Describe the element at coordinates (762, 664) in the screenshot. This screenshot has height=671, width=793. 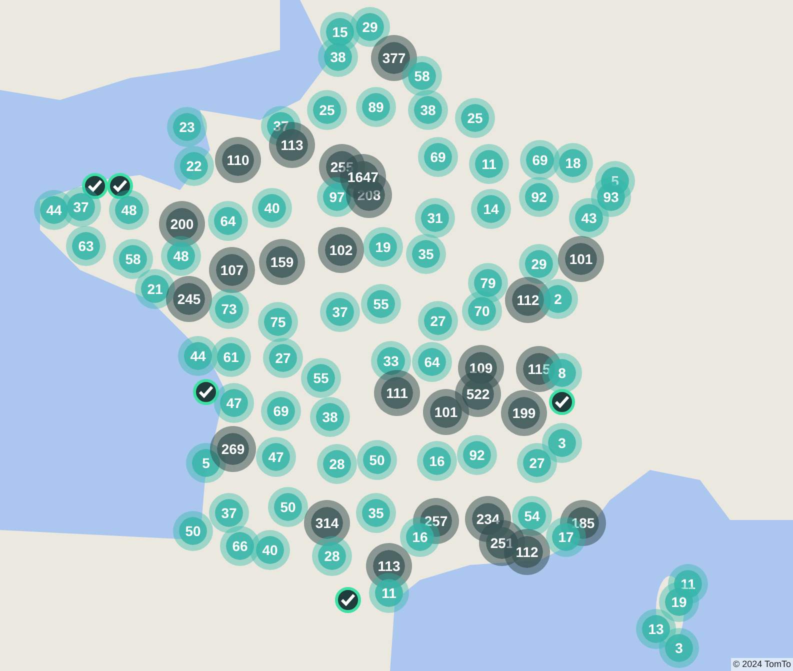
I see `copyright-text: © 2024 TomTo` at that location.